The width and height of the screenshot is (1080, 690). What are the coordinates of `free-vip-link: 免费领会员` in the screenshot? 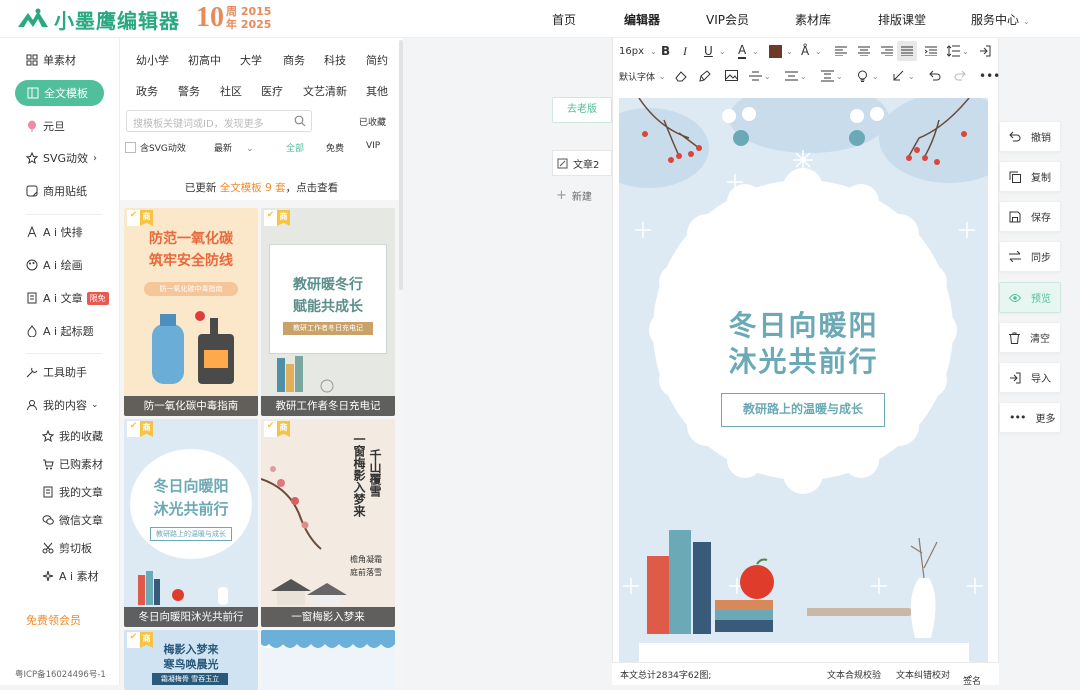 It's located at (53, 620).